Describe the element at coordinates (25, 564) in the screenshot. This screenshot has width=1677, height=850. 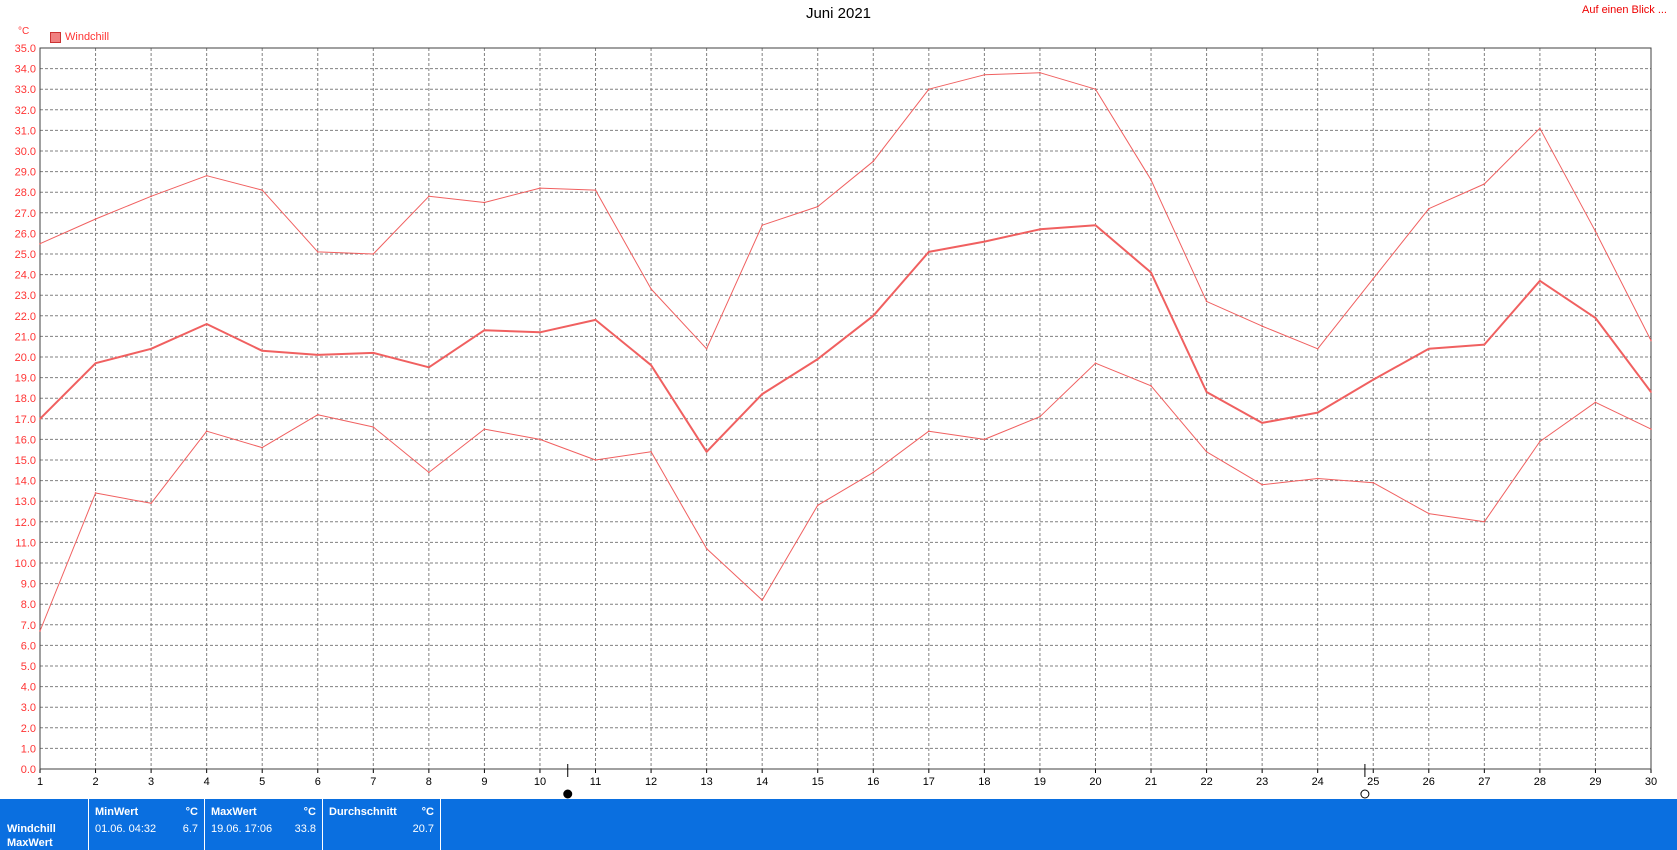
I see `y-tick-label: 10.0` at that location.